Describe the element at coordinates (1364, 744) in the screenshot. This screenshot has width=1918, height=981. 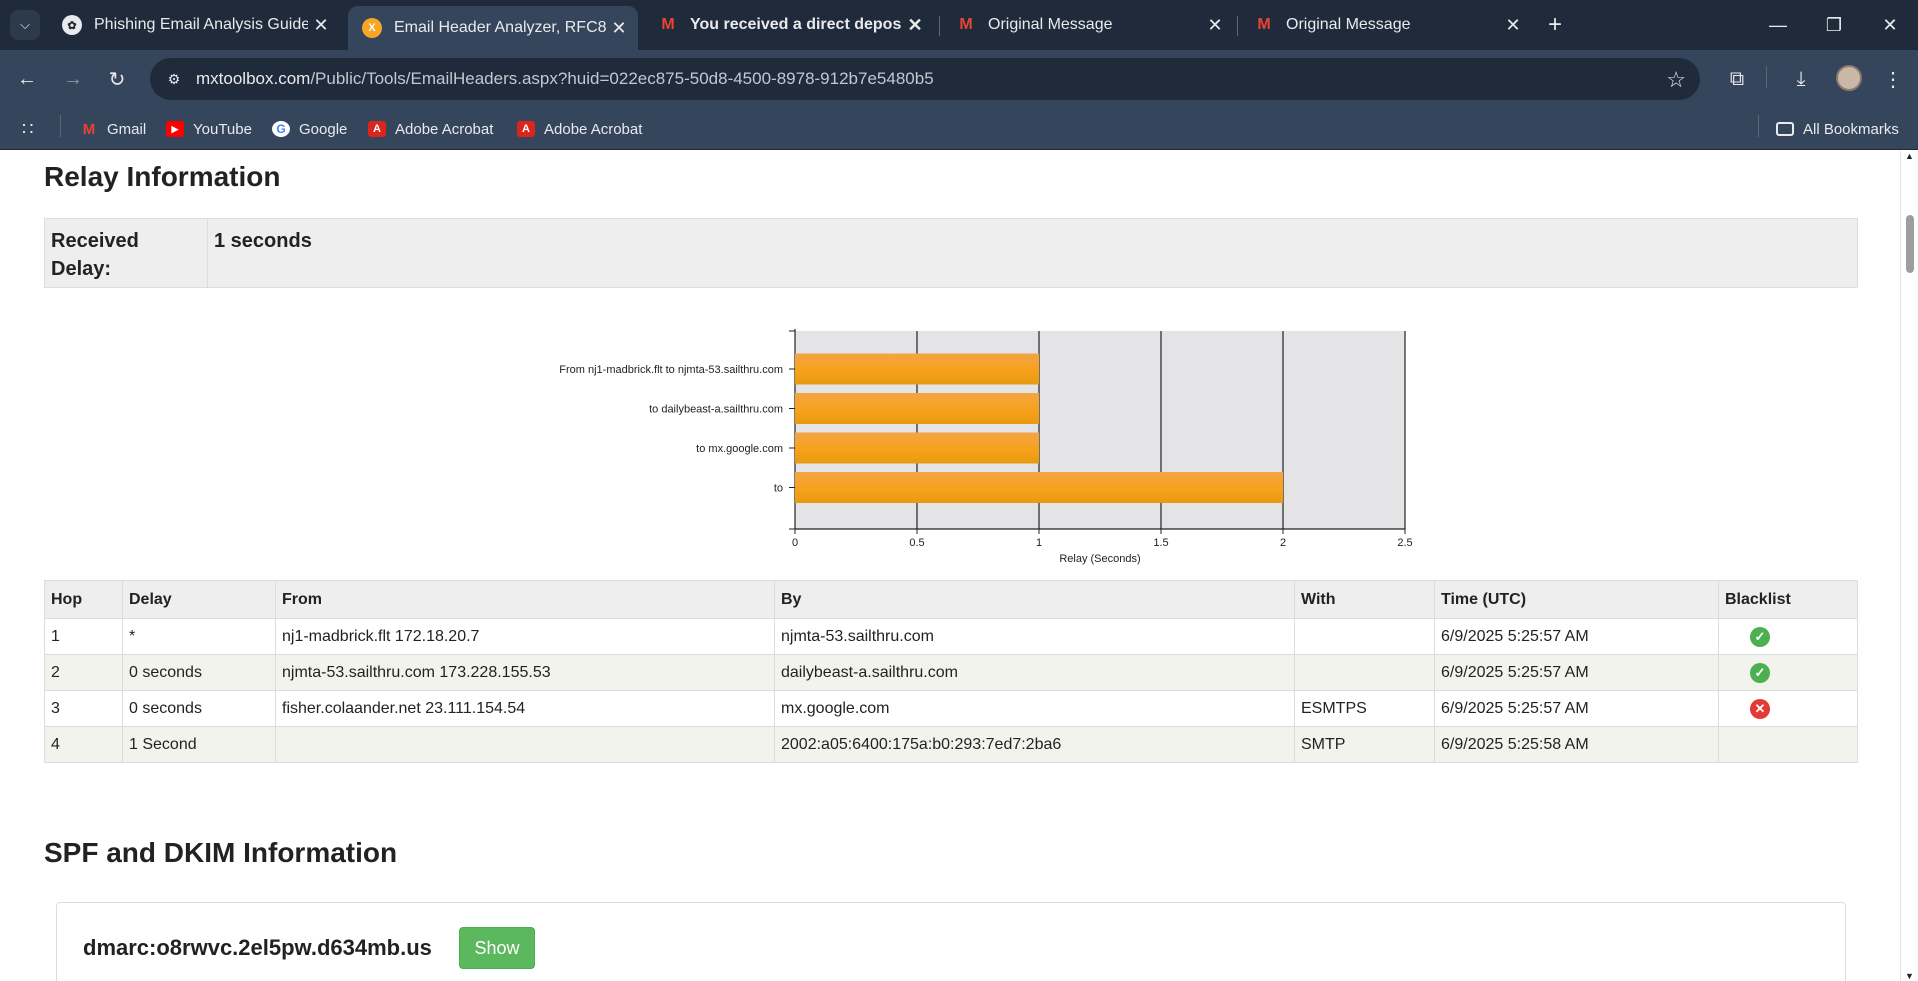
I see `with-cell: SMTP` at that location.